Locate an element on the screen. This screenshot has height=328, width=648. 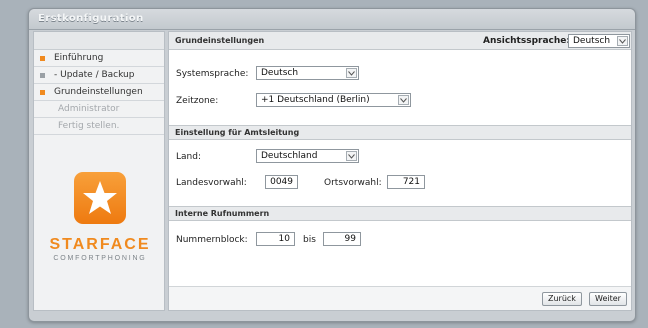
sidebar-item-fertig-stellen: Fertig stellen. is located at coordinates (99, 126).